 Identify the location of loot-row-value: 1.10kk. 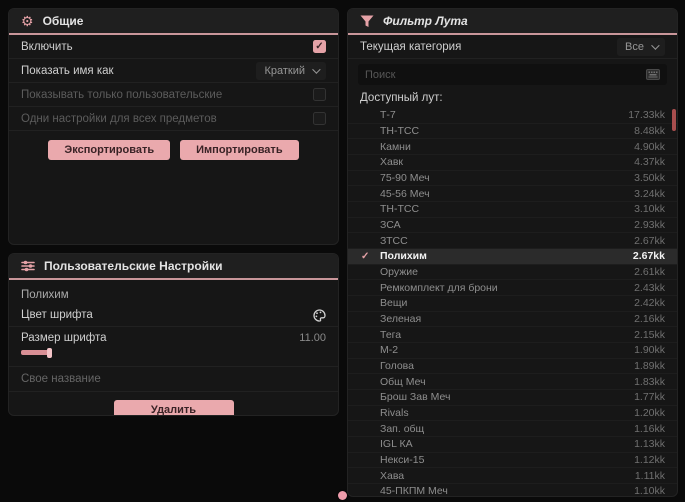
(649, 491).